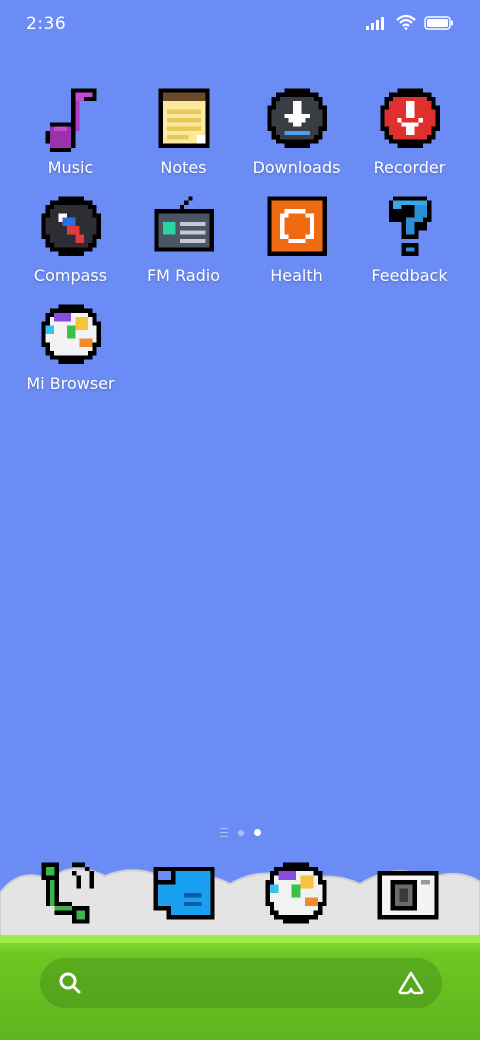 This screenshot has height=1040, width=480. What do you see at coordinates (240, 893) in the screenshot?
I see `dock` at bounding box center [240, 893].